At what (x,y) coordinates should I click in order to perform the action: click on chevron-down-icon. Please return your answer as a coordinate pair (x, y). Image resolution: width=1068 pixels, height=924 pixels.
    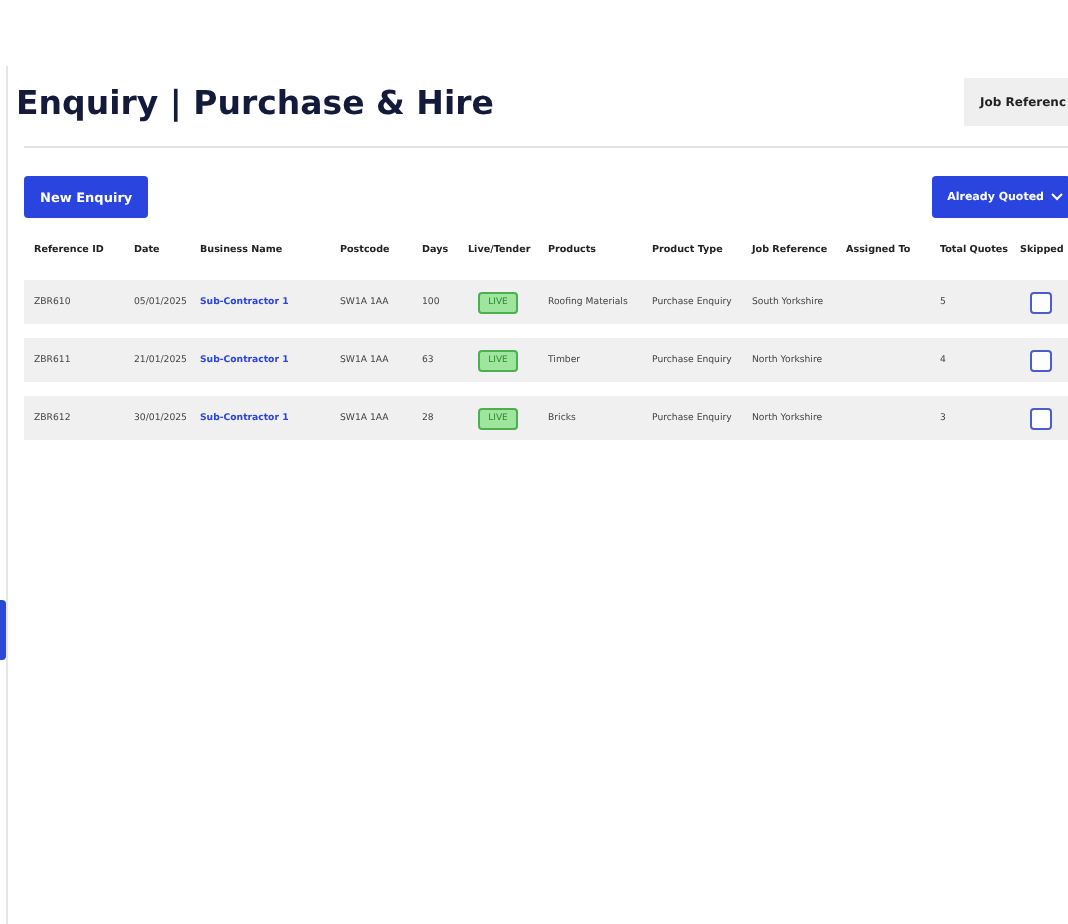
    Looking at the image, I should click on (1057, 197).